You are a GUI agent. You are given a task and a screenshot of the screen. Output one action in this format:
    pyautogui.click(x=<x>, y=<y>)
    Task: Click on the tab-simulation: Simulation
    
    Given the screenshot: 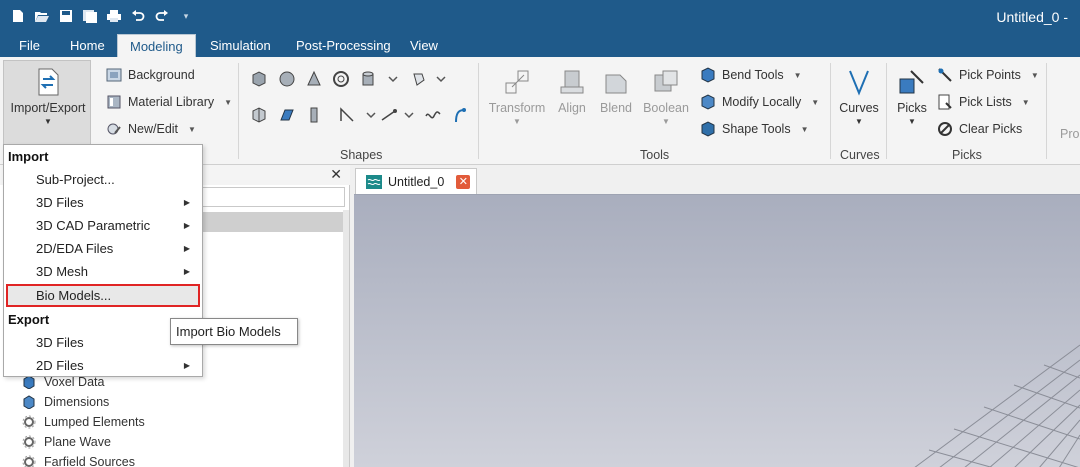 What is the action you would take?
    pyautogui.click(x=240, y=45)
    